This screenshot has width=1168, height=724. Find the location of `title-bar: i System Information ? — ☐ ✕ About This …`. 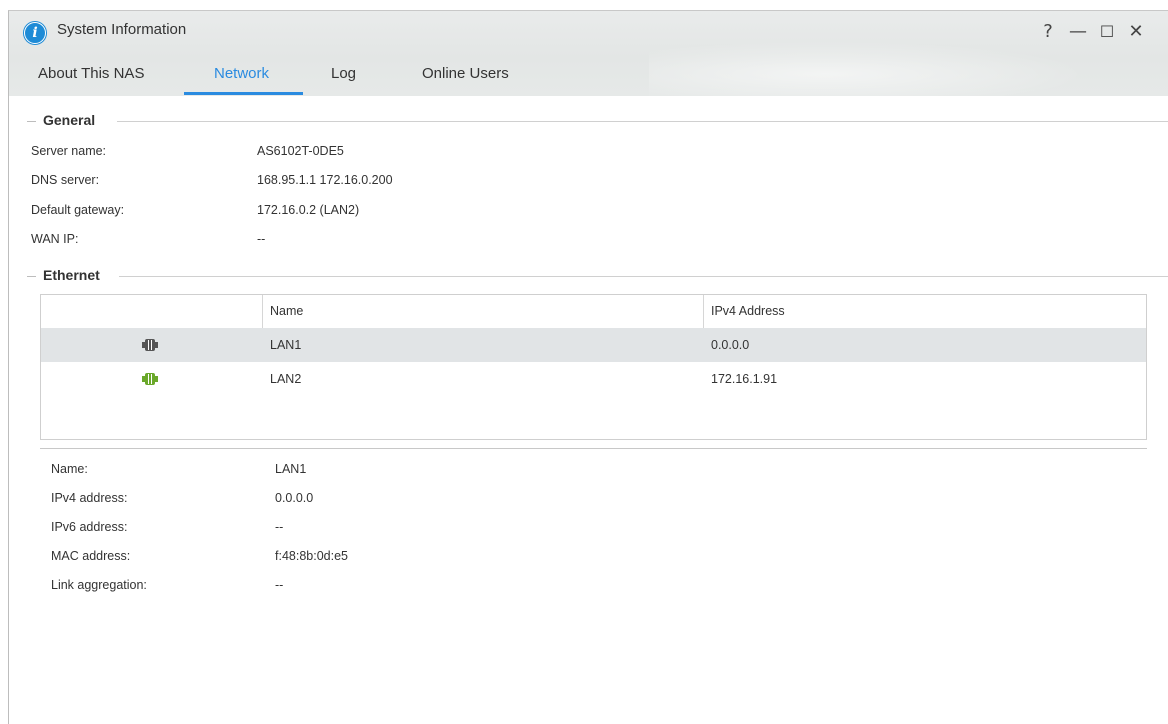

title-bar: i System Information ? — ☐ ✕ About This … is located at coordinates (588, 53).